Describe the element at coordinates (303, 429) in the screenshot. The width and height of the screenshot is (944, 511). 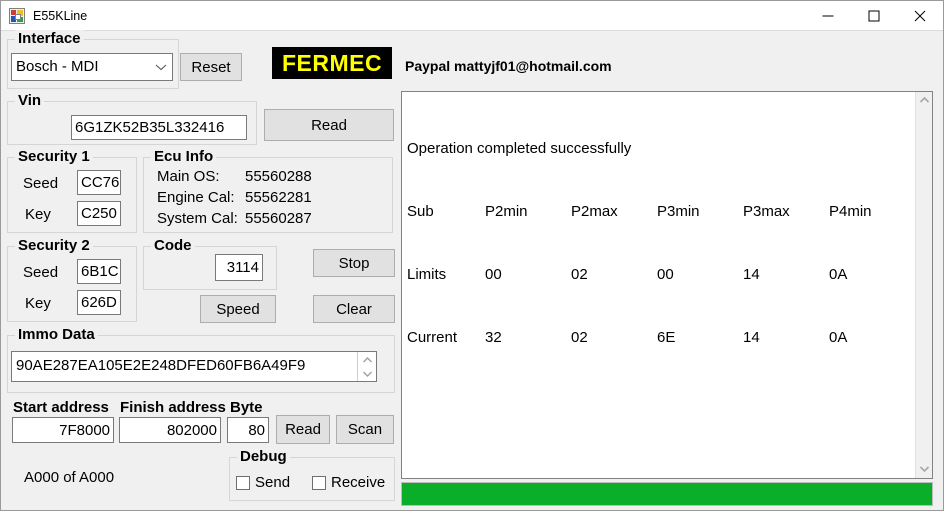
I see `memory-read-button: Read` at that location.